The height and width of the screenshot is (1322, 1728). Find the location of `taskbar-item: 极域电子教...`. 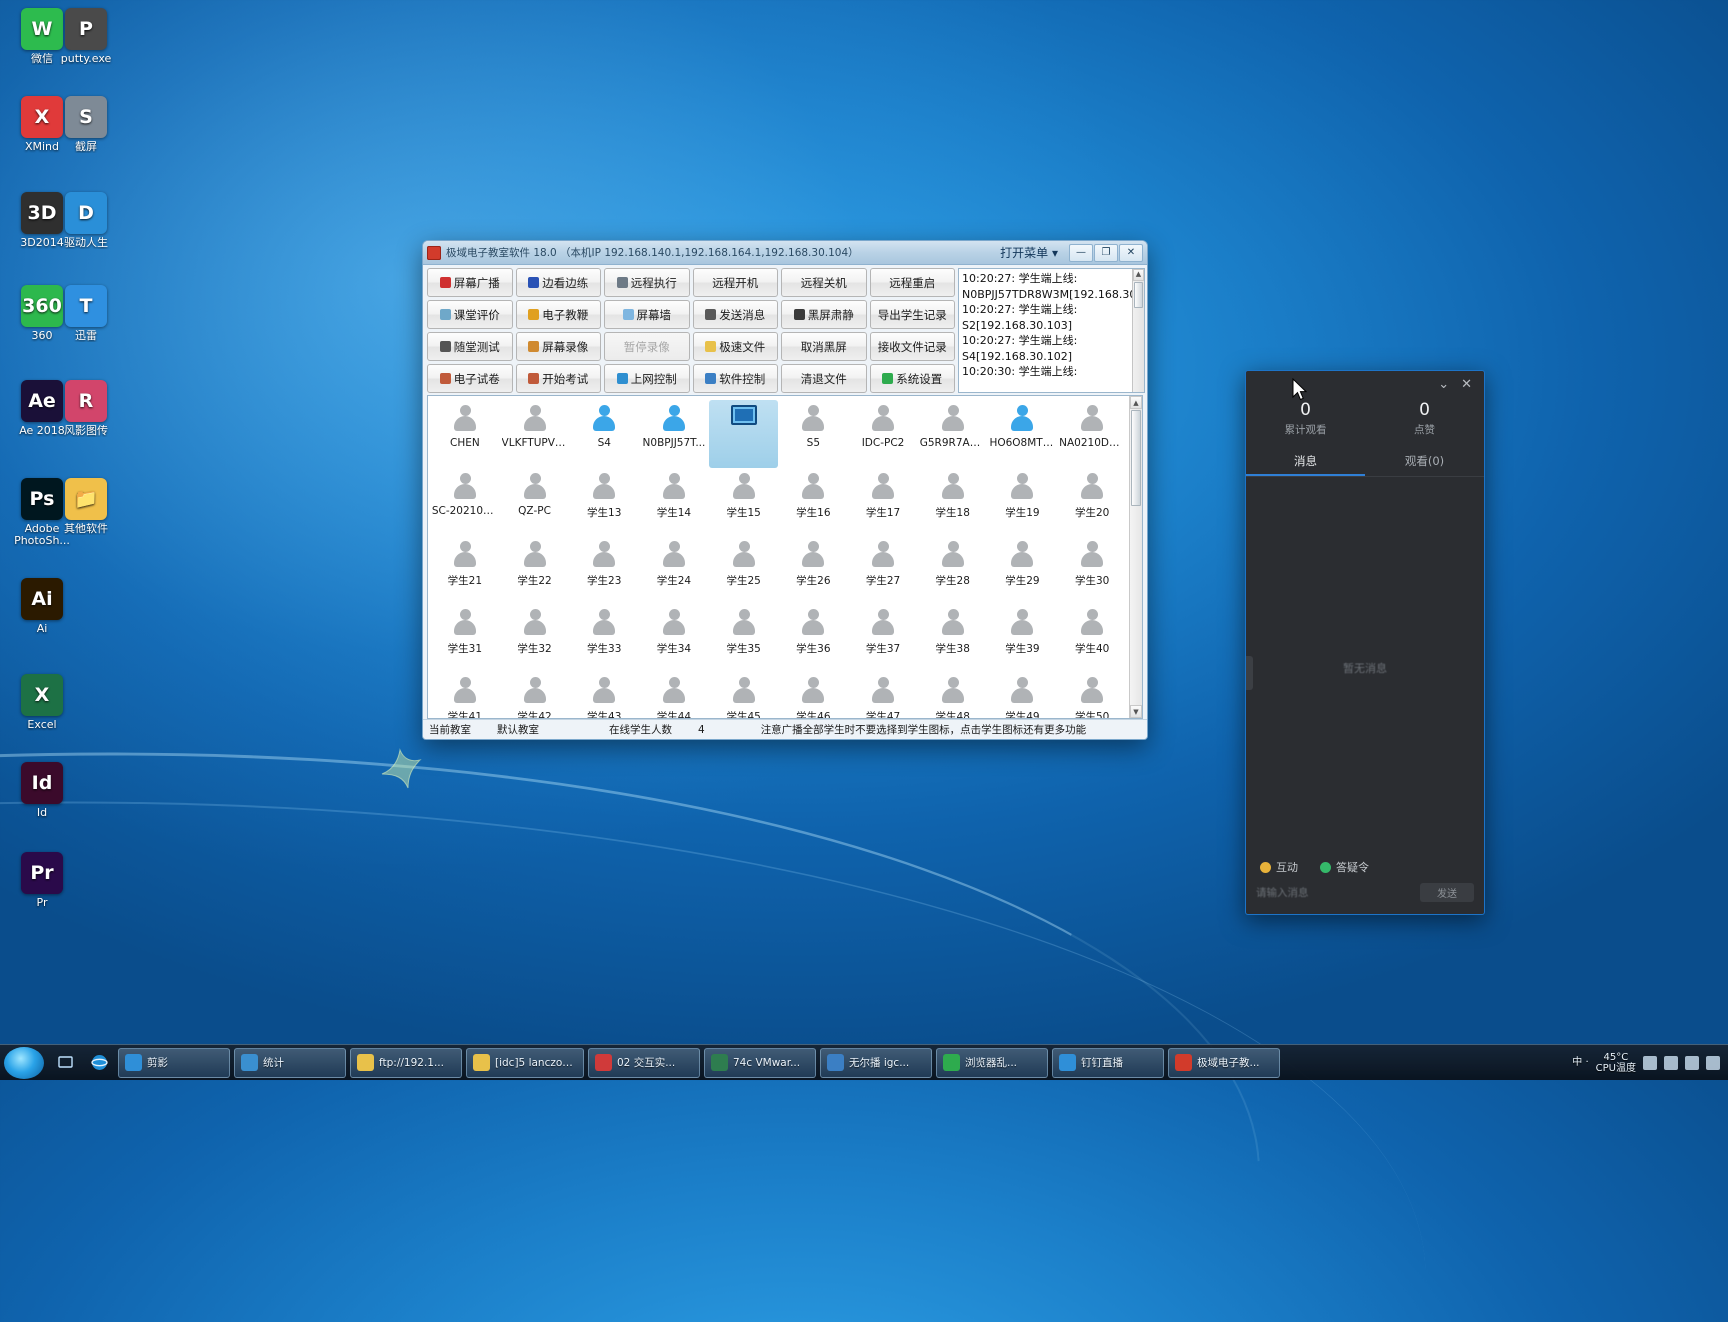

taskbar-item: 极域电子教... is located at coordinates (1224, 1062).